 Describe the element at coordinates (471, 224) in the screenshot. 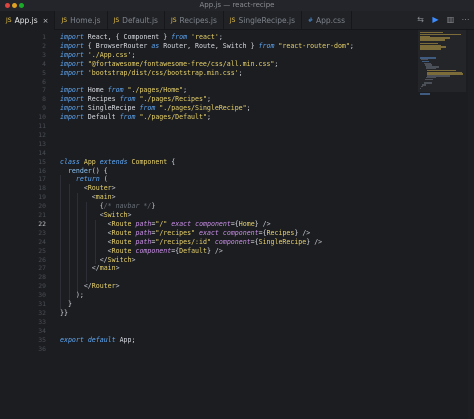

I see `vertical-scrollbar` at that location.